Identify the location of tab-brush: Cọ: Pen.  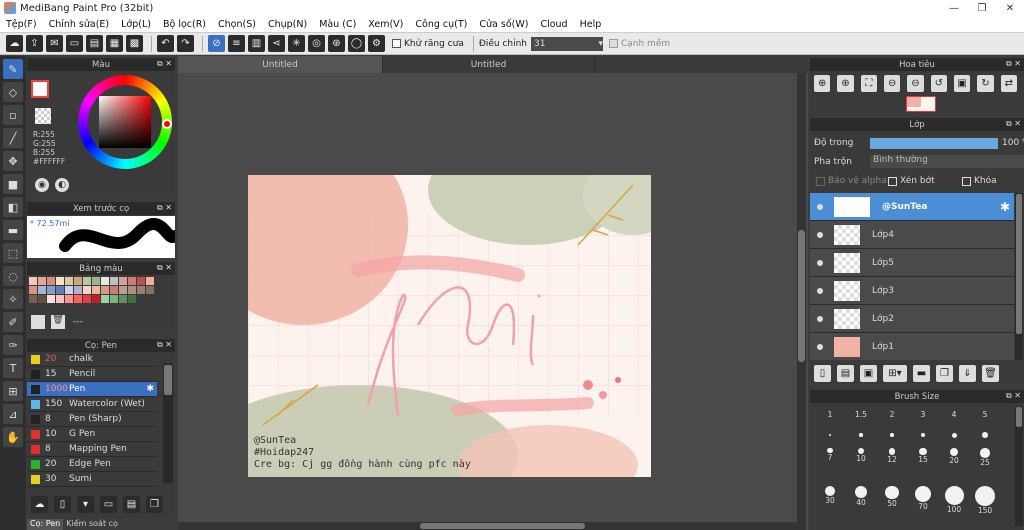
(45, 524).